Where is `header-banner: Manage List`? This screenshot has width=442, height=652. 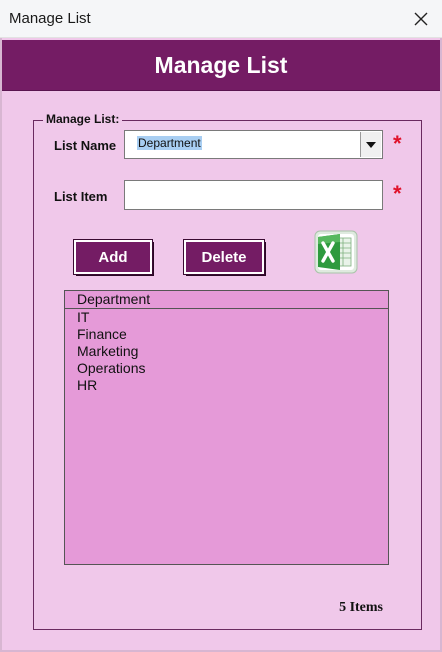
header-banner: Manage List is located at coordinates (221, 65).